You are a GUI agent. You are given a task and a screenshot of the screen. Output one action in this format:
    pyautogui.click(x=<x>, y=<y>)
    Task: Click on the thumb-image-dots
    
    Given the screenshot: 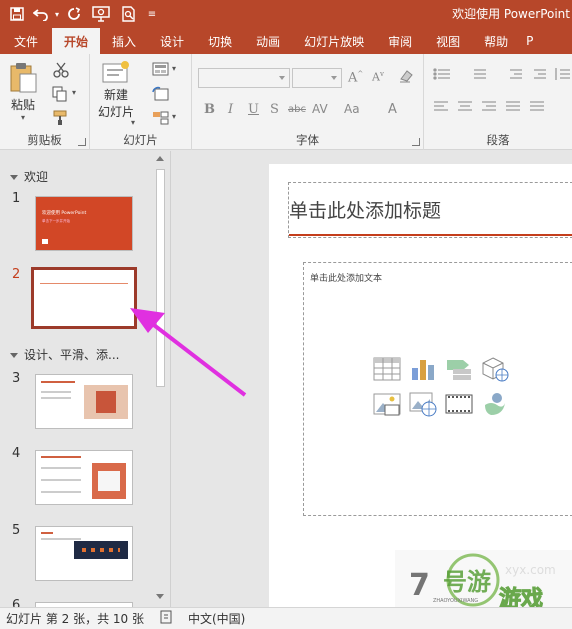 What is the action you would take?
    pyautogui.click(x=101, y=550)
    